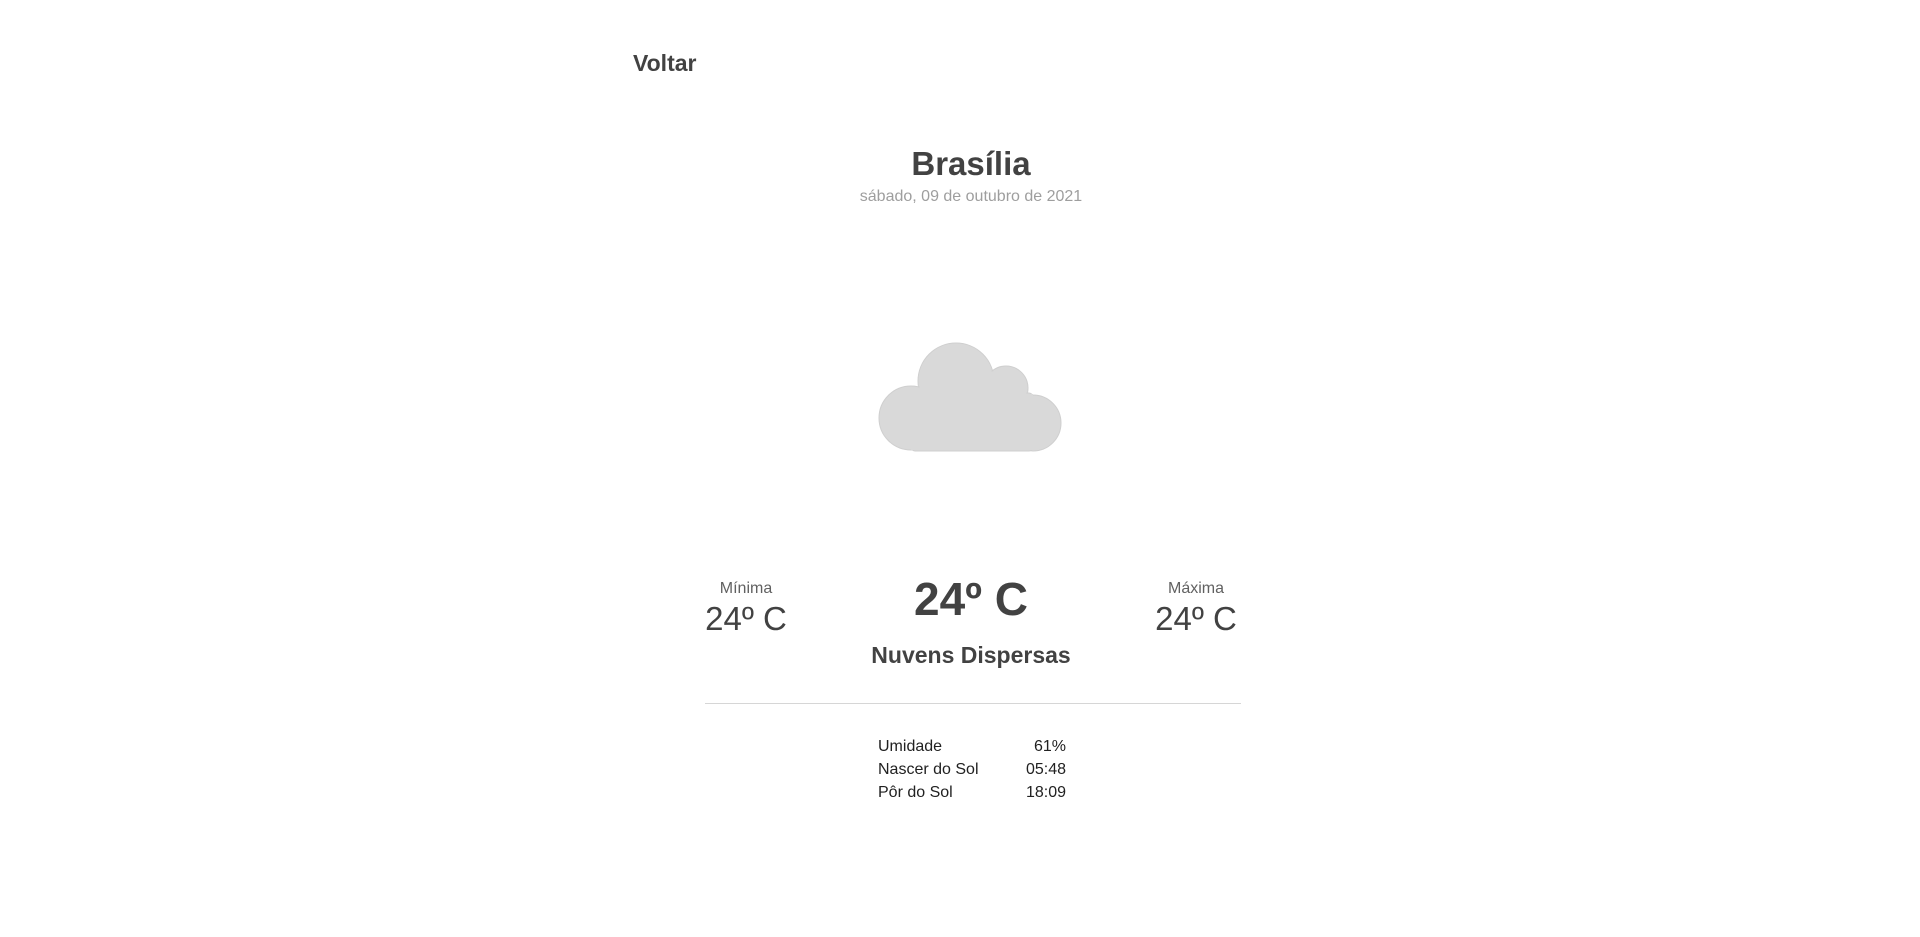 Image resolution: width=1920 pixels, height=937 pixels. What do you see at coordinates (971, 163) in the screenshot?
I see `city-name: Brasília` at bounding box center [971, 163].